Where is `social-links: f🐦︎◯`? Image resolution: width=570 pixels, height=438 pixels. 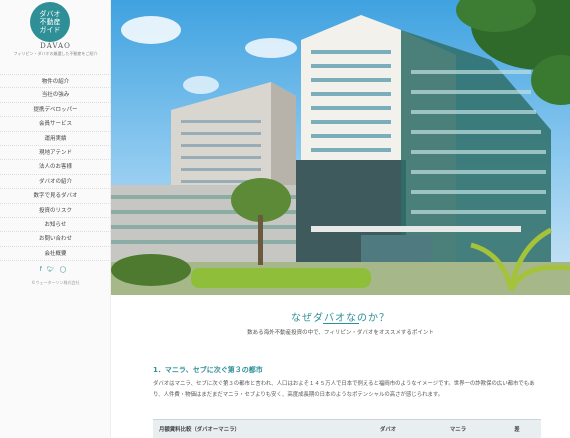 social-links: f🐦︎◯ is located at coordinates (55, 269).